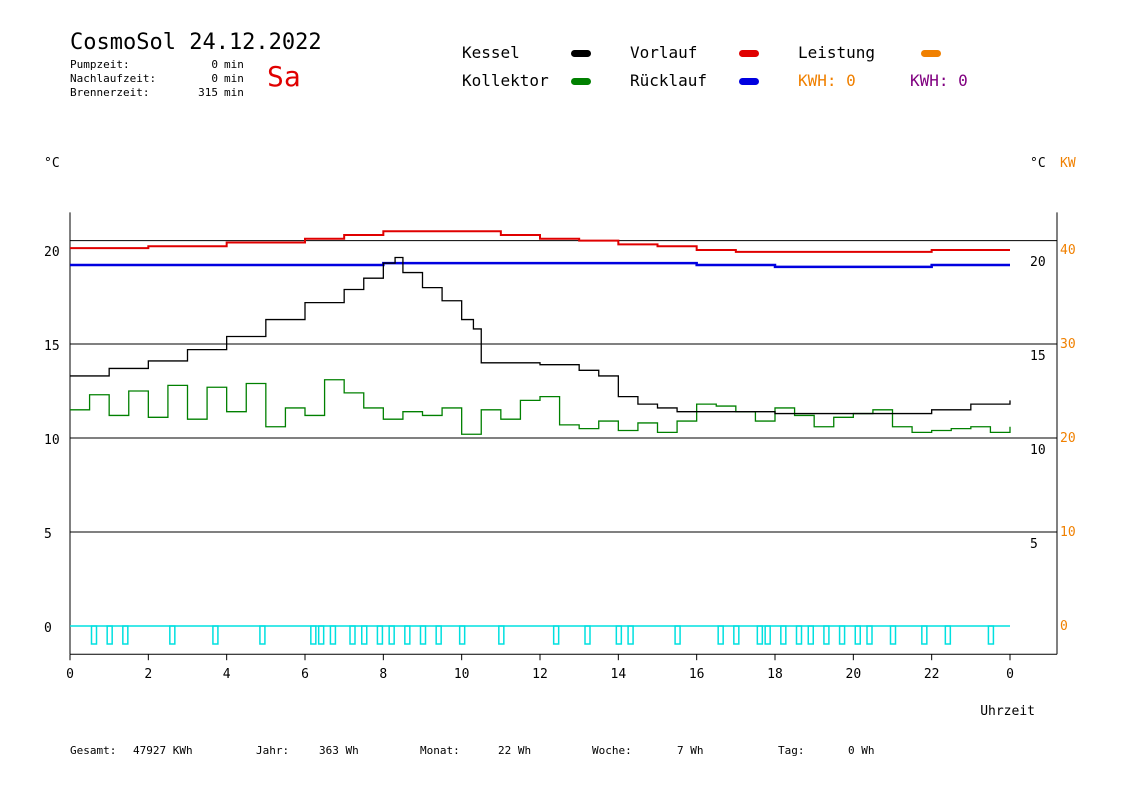  I want to click on x-tick-label: 18, so click(775, 674).